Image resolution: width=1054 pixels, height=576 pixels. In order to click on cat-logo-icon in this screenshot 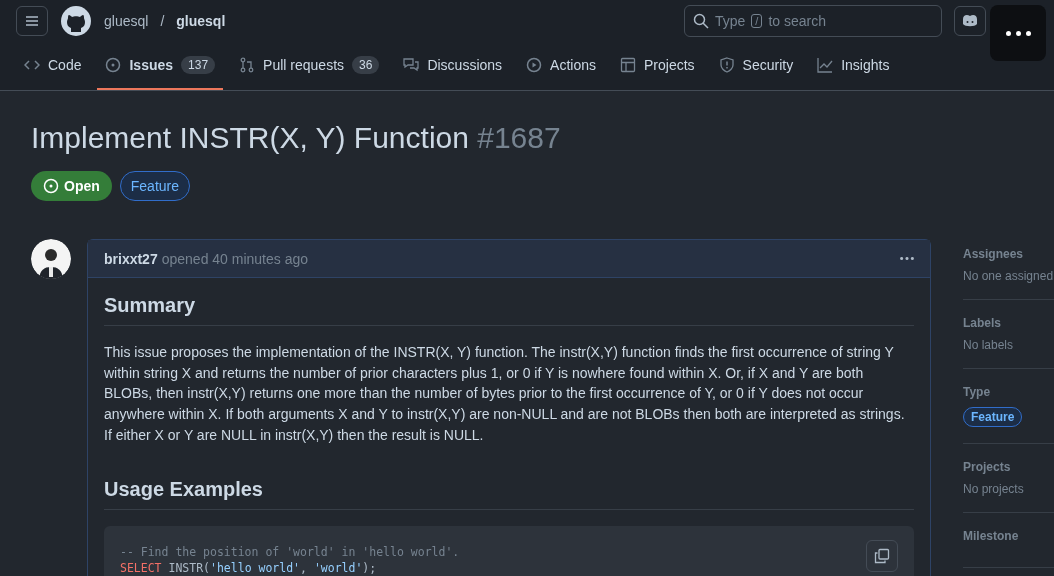, I will do `click(76, 21)`.